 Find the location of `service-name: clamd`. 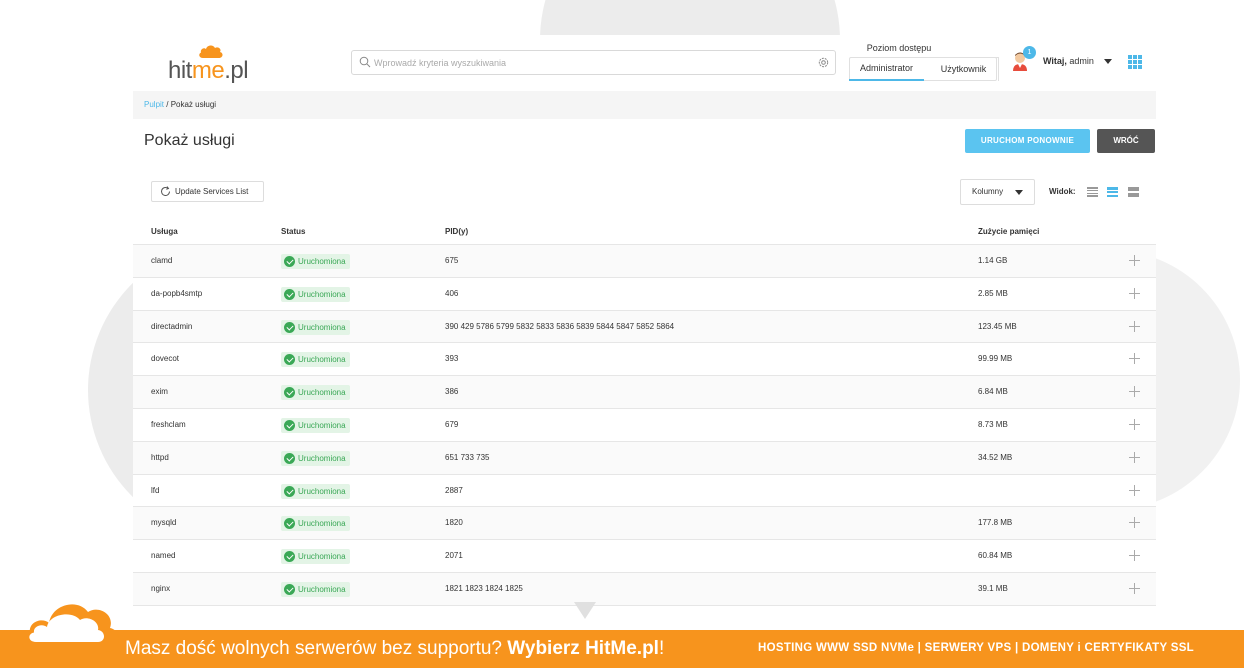

service-name: clamd is located at coordinates (162, 260).